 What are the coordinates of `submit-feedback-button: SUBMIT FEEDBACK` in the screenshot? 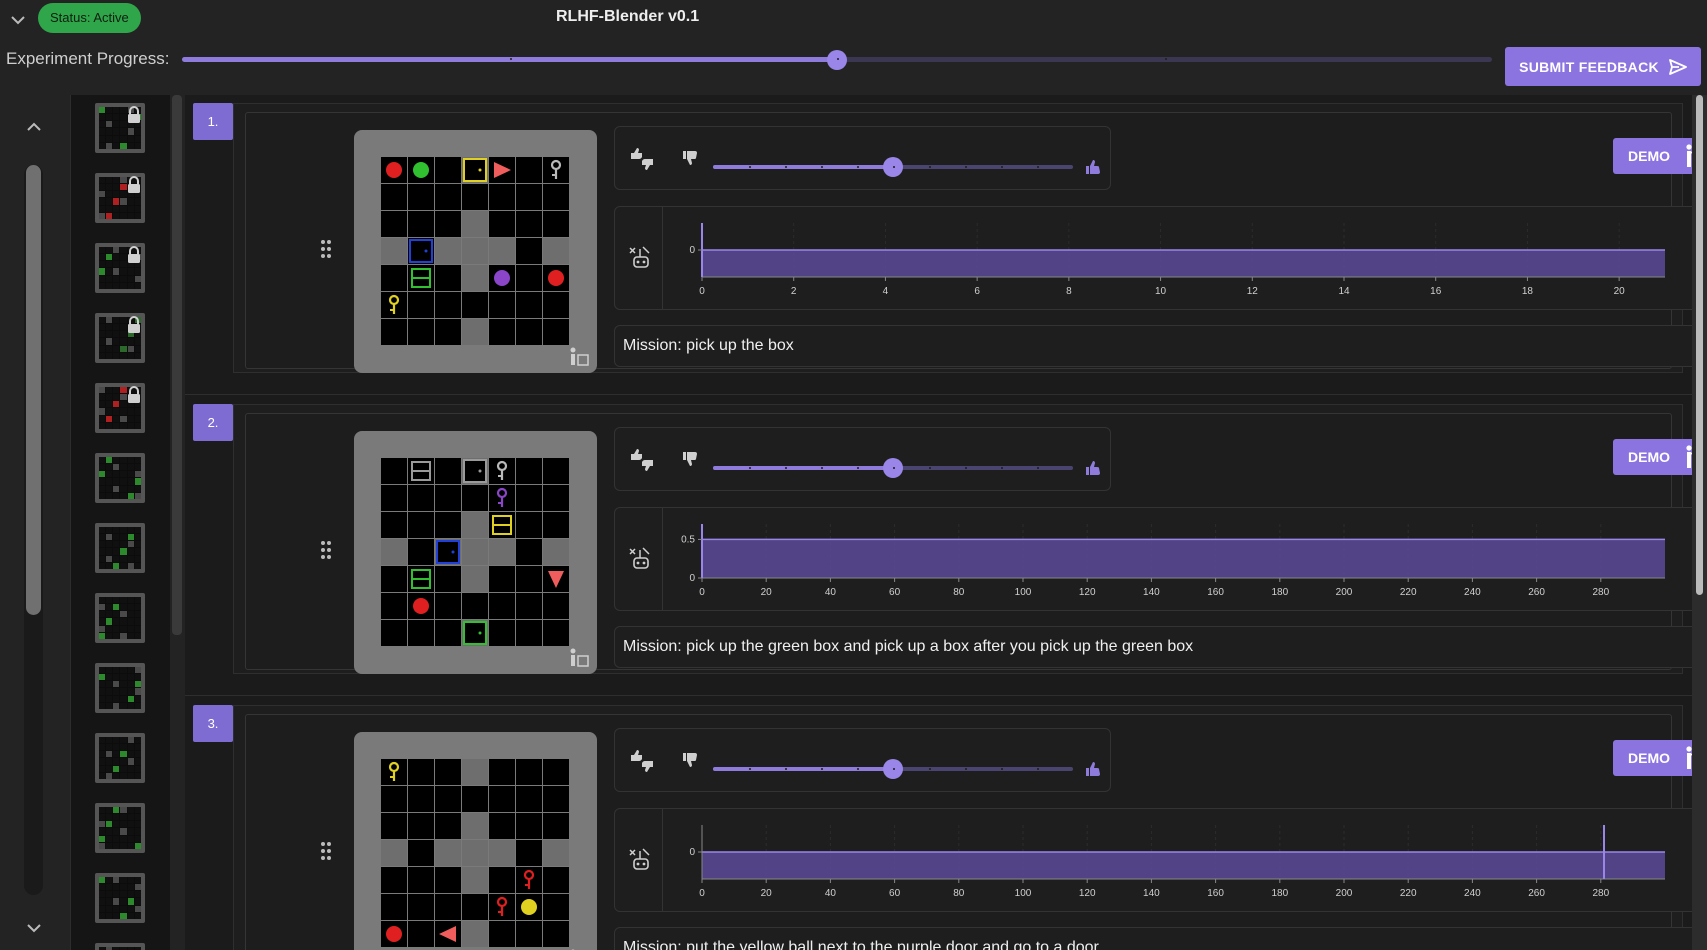 It's located at (1603, 66).